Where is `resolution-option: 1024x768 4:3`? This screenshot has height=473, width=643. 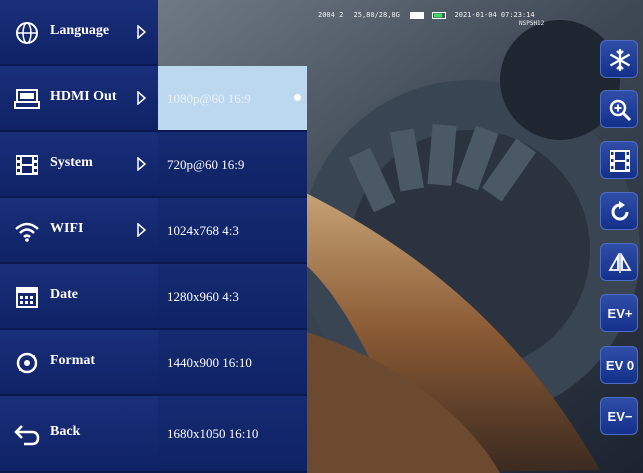 resolution-option: 1024x768 4:3 is located at coordinates (232, 231).